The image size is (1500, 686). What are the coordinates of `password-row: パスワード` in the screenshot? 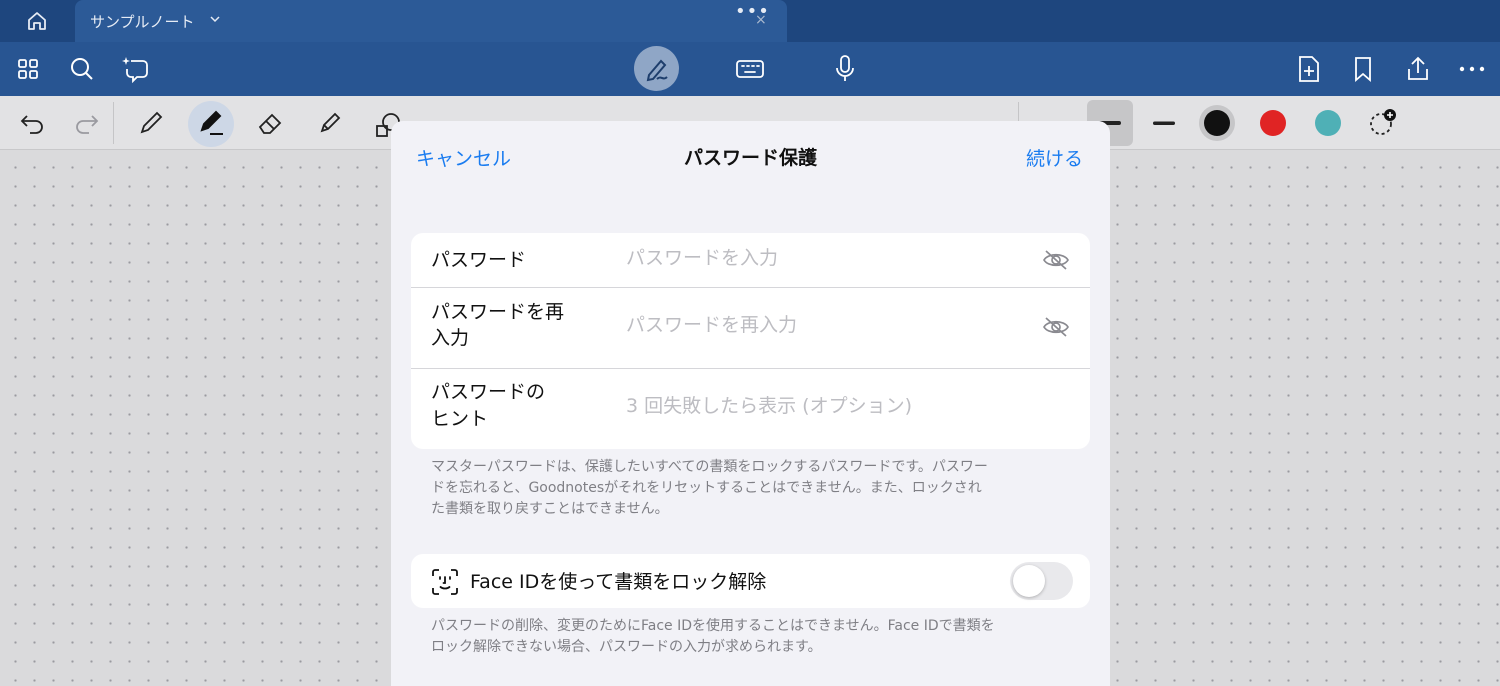 It's located at (750, 260).